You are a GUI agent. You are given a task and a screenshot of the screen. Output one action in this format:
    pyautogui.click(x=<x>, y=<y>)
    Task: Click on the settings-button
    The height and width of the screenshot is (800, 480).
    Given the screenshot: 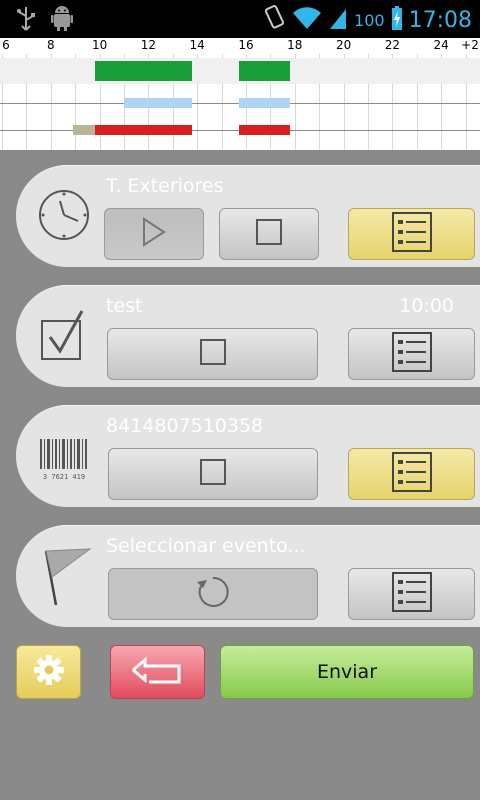 What is the action you would take?
    pyautogui.click(x=48, y=672)
    